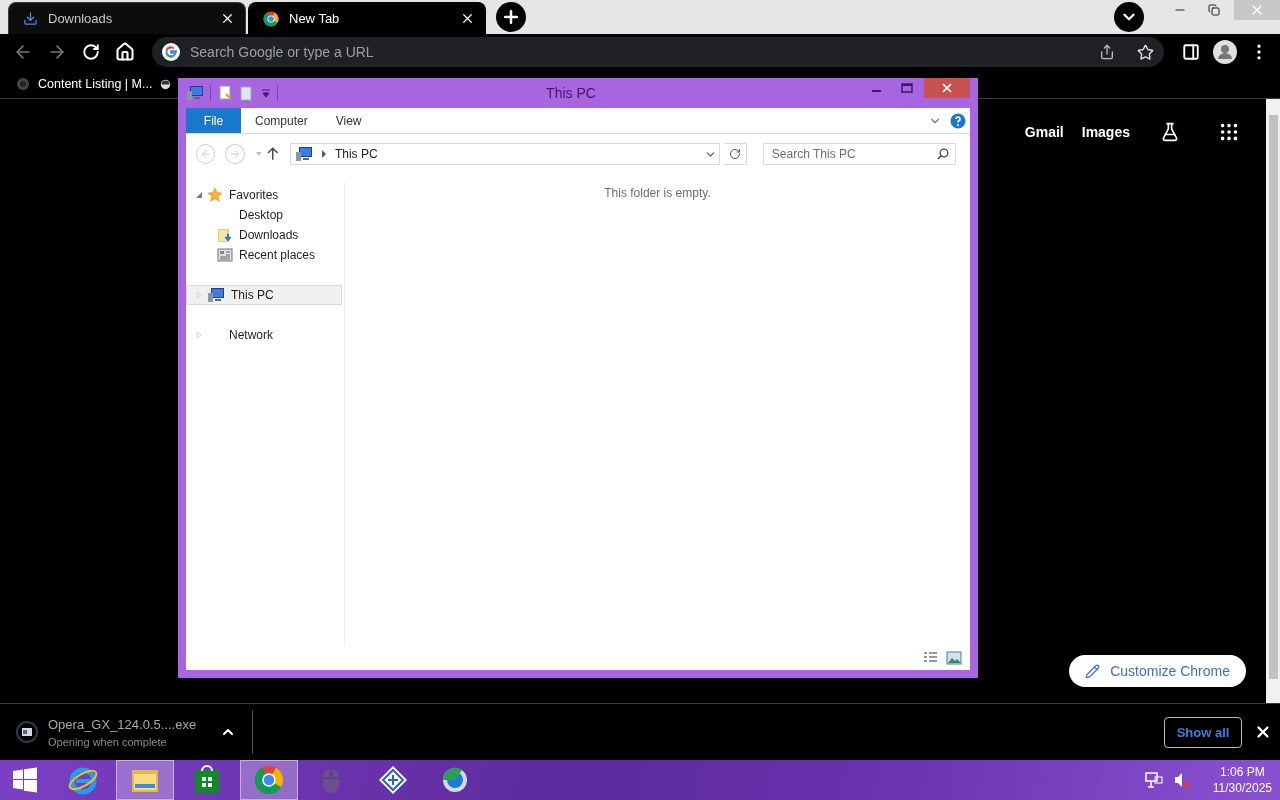  I want to click on show-all-button: Show all, so click(1203, 732).